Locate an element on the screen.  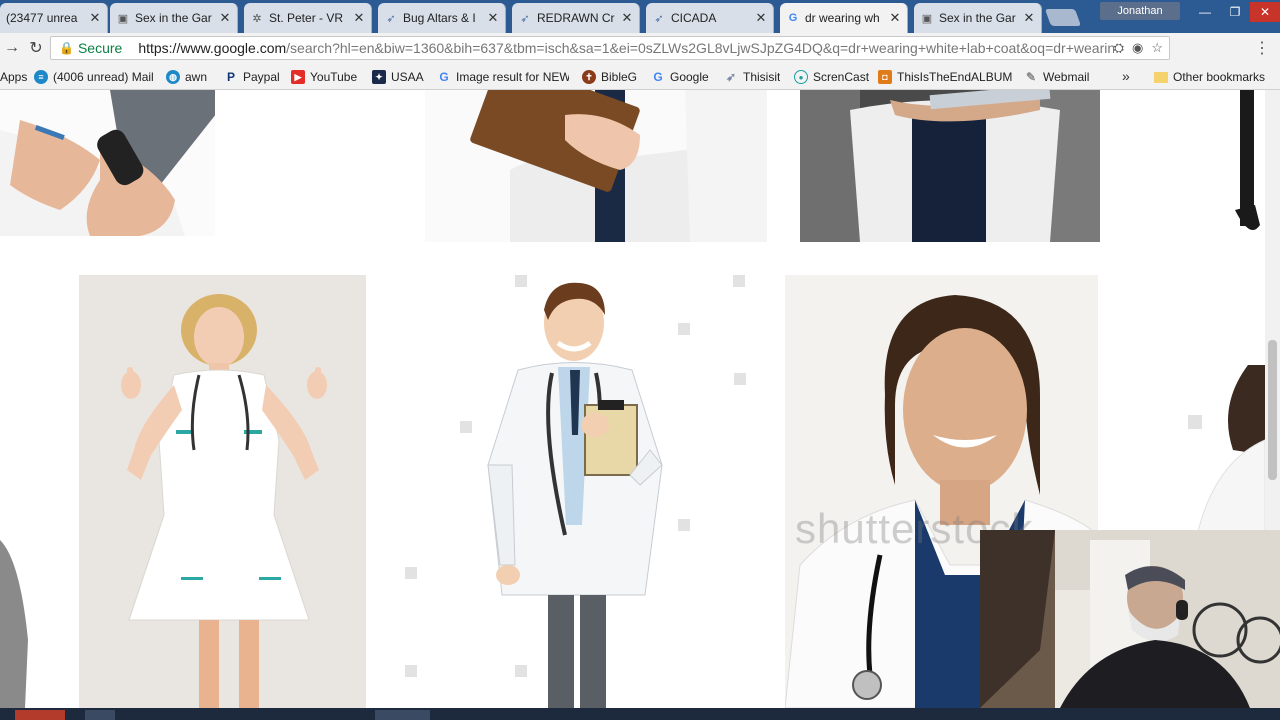
bookmark-usaa: ✦ USAA is located at coordinates (398, 77).